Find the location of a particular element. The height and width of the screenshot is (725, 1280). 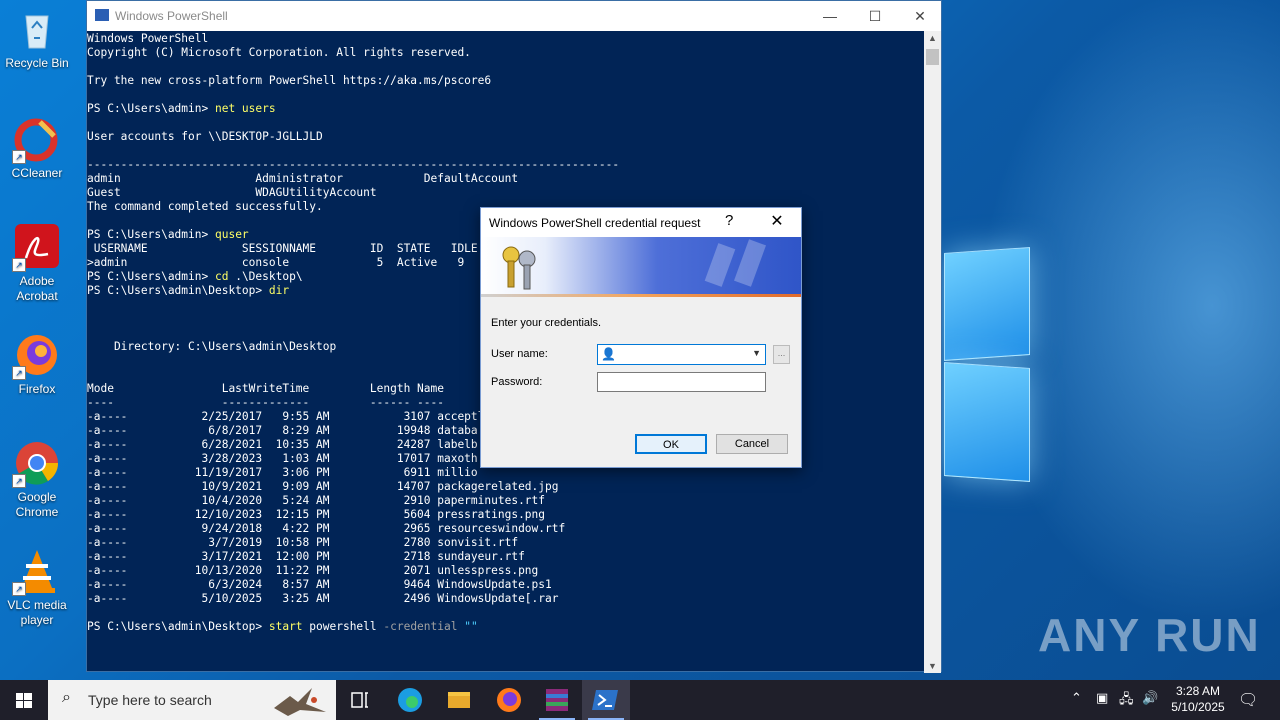

vertical-scrollbar: ▲ ▼ is located at coordinates (932, 352).